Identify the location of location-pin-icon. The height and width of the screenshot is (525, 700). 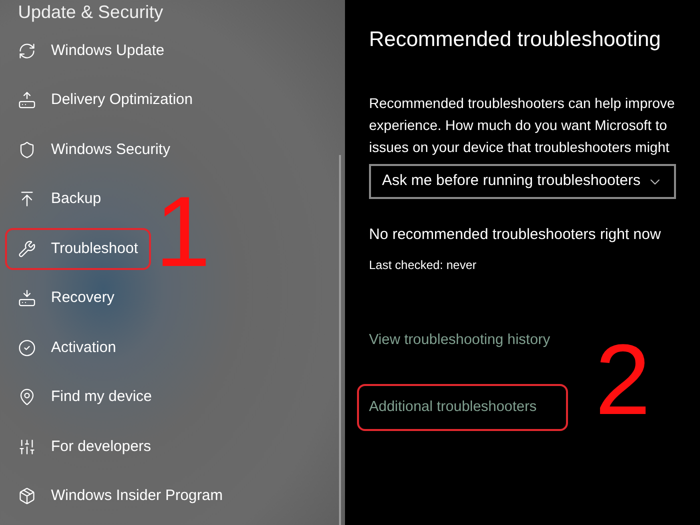
(27, 397).